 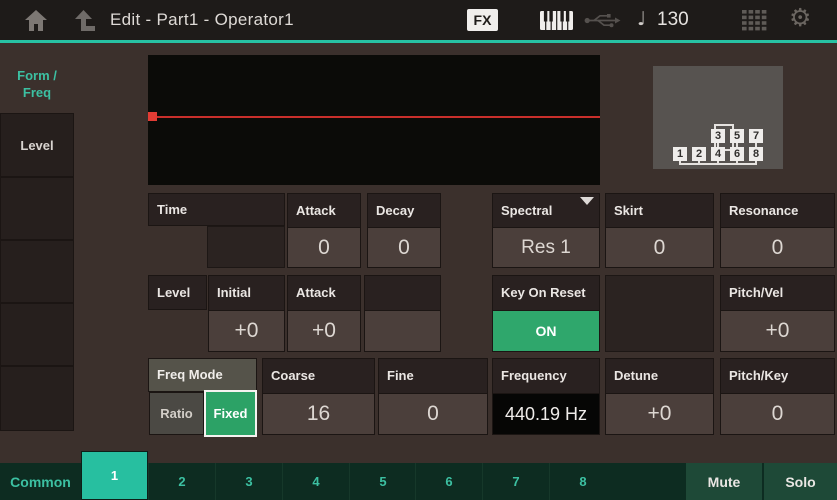 What do you see at coordinates (659, 211) in the screenshot?
I see `skirt-label: Skirt` at bounding box center [659, 211].